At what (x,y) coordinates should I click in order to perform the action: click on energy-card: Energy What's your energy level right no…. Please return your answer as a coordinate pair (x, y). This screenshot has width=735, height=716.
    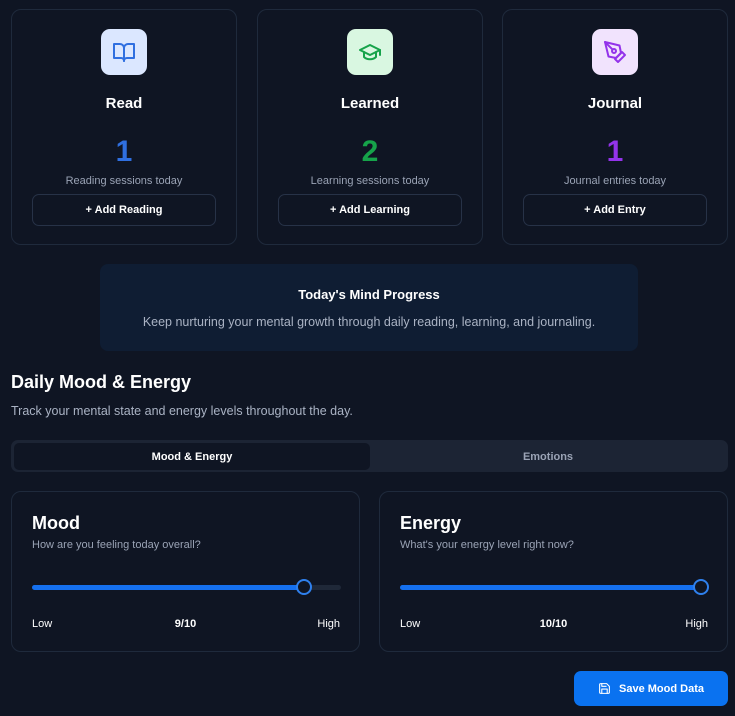
    Looking at the image, I should click on (553, 571).